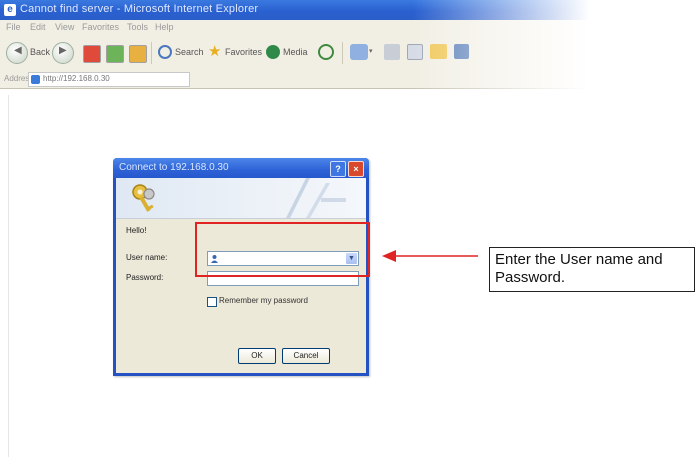 This screenshot has width=695, height=457. I want to click on search-icon, so click(165, 52).